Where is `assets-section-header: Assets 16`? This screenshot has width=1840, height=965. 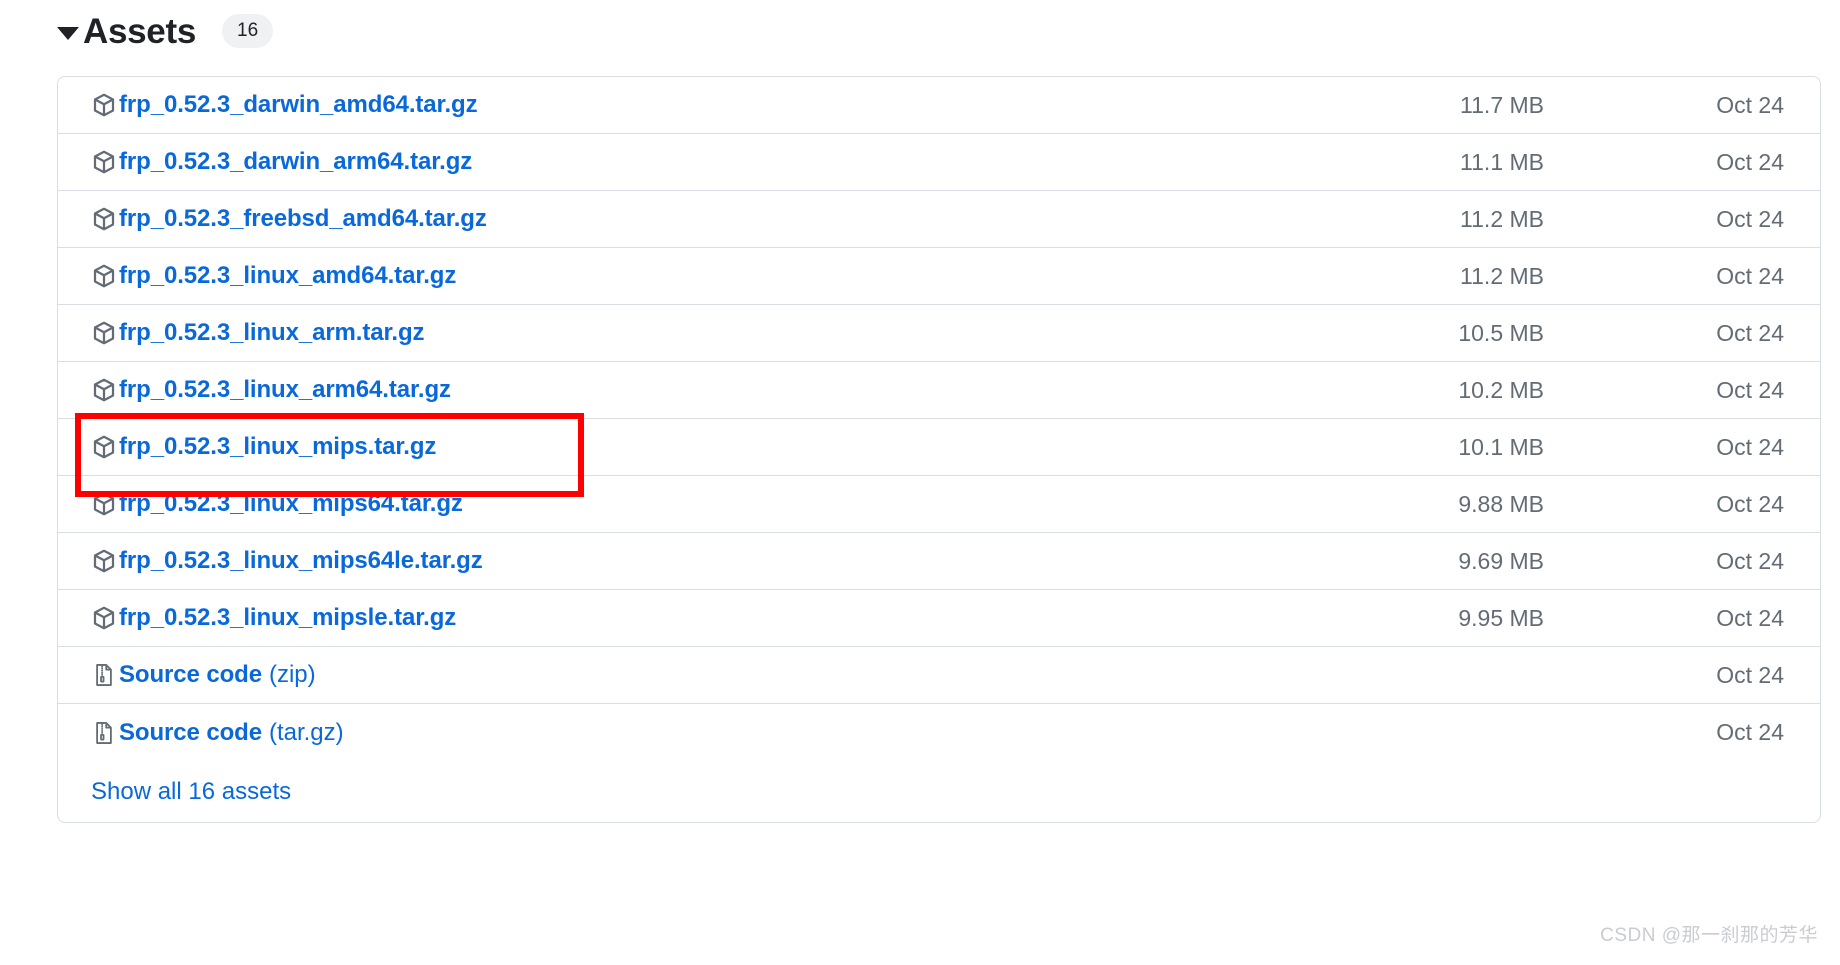 assets-section-header: Assets 16 is located at coordinates (920, 31).